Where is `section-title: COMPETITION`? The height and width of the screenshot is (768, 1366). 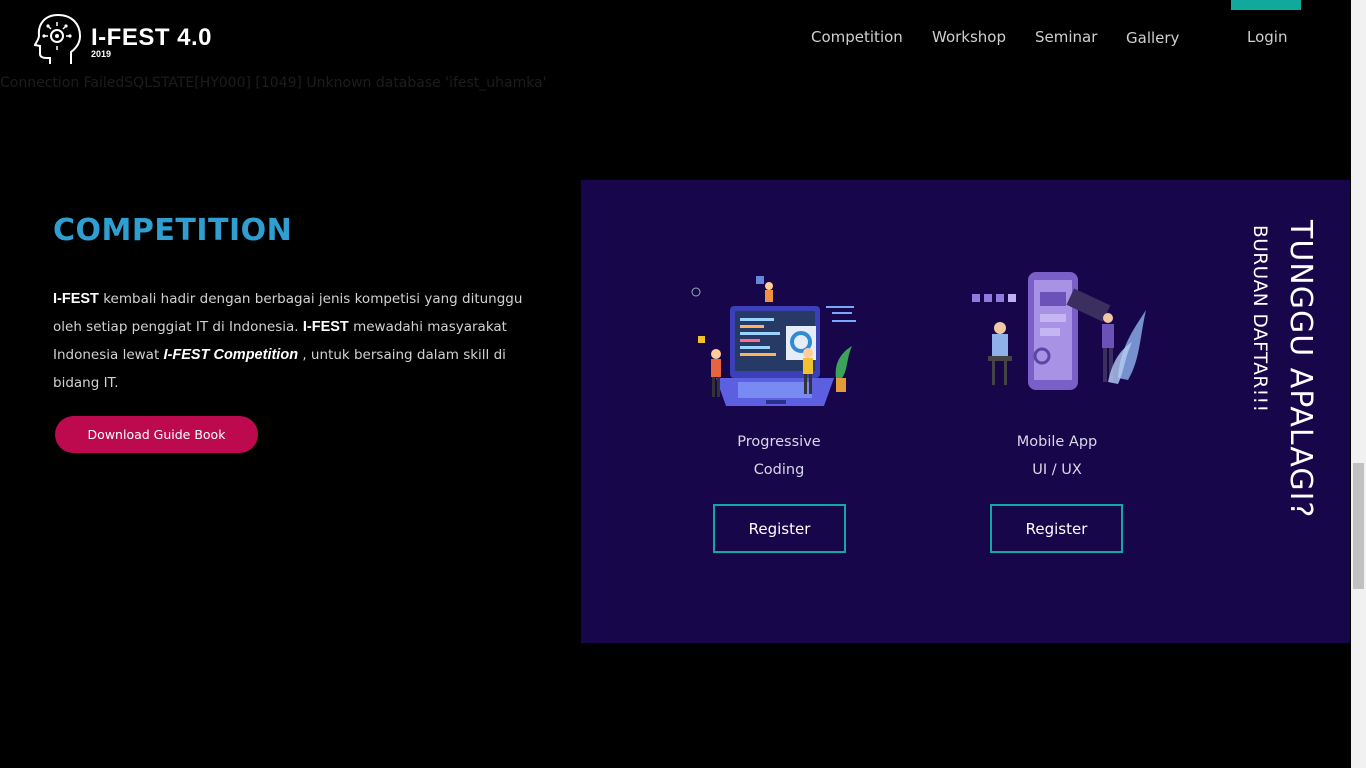 section-title: COMPETITION is located at coordinates (173, 230).